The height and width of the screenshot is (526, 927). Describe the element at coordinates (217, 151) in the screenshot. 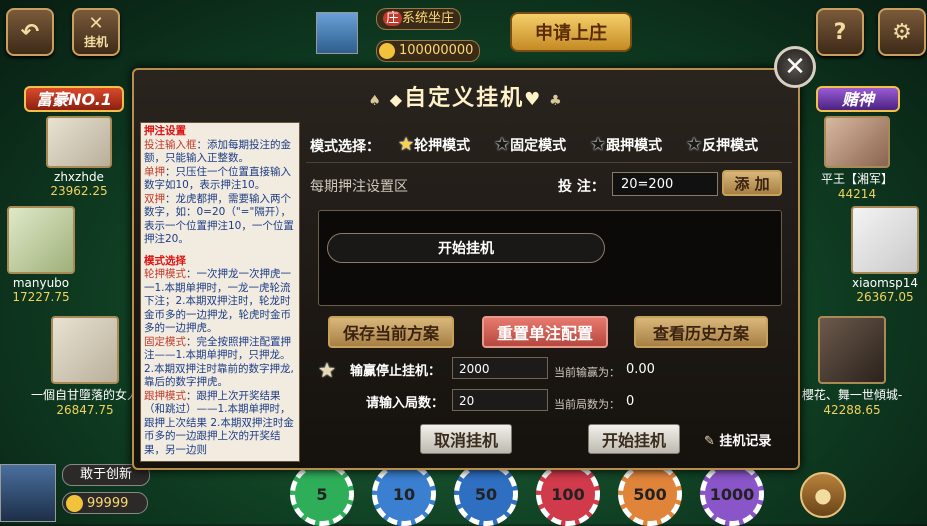

I see `help-para-input: 投注输入框：添加每期投注的金额，只能输入正整数。` at that location.